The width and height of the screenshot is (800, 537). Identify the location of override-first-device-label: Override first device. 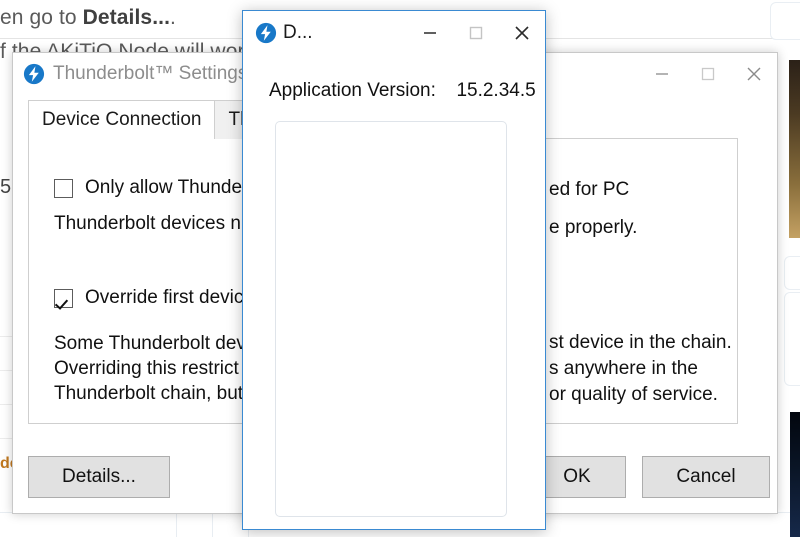
(169, 297).